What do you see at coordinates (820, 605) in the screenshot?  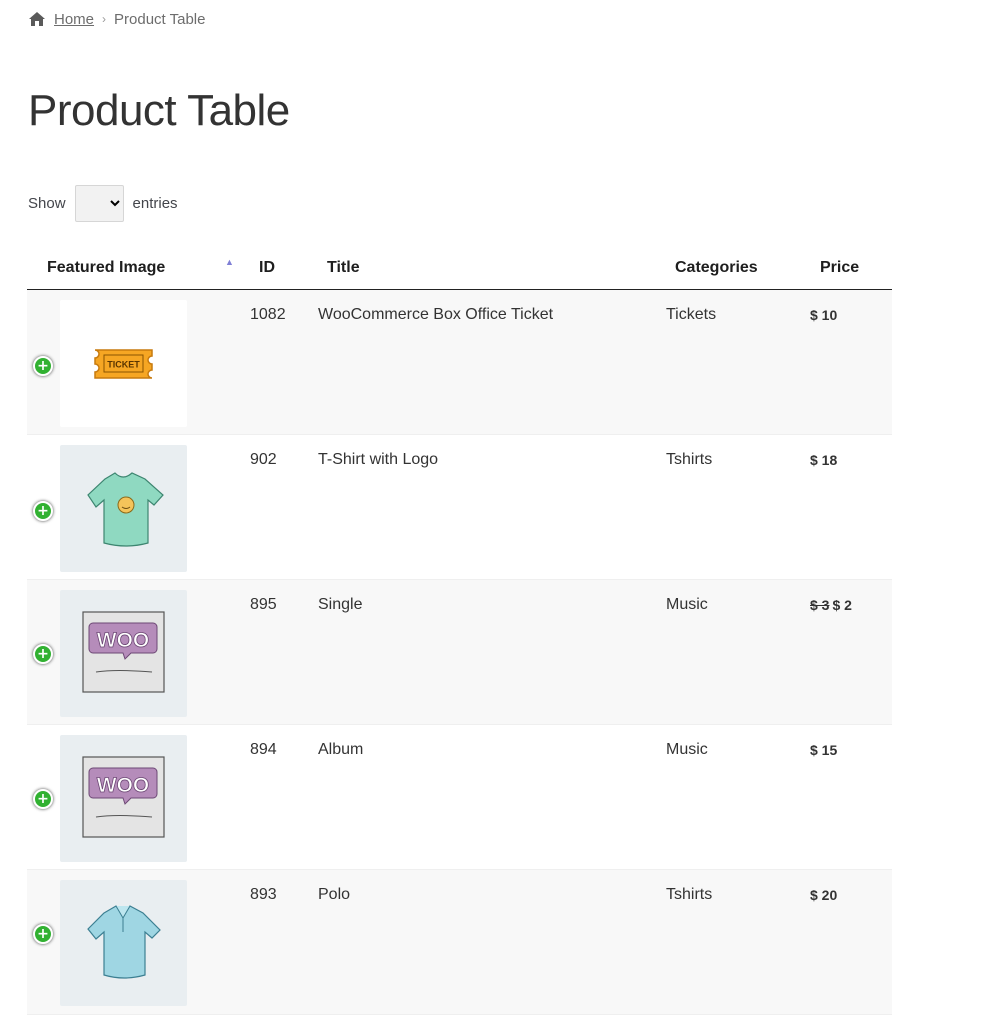 I see `regular-price: $ 3` at bounding box center [820, 605].